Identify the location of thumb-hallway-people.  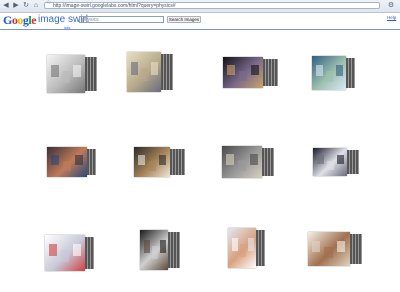
(248, 162).